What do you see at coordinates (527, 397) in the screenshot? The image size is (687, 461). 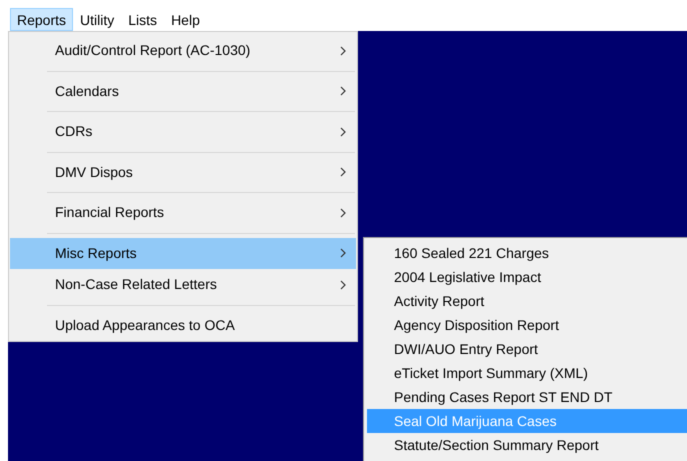 I see `submenu-item: Pending Cases Report ST END DT` at bounding box center [527, 397].